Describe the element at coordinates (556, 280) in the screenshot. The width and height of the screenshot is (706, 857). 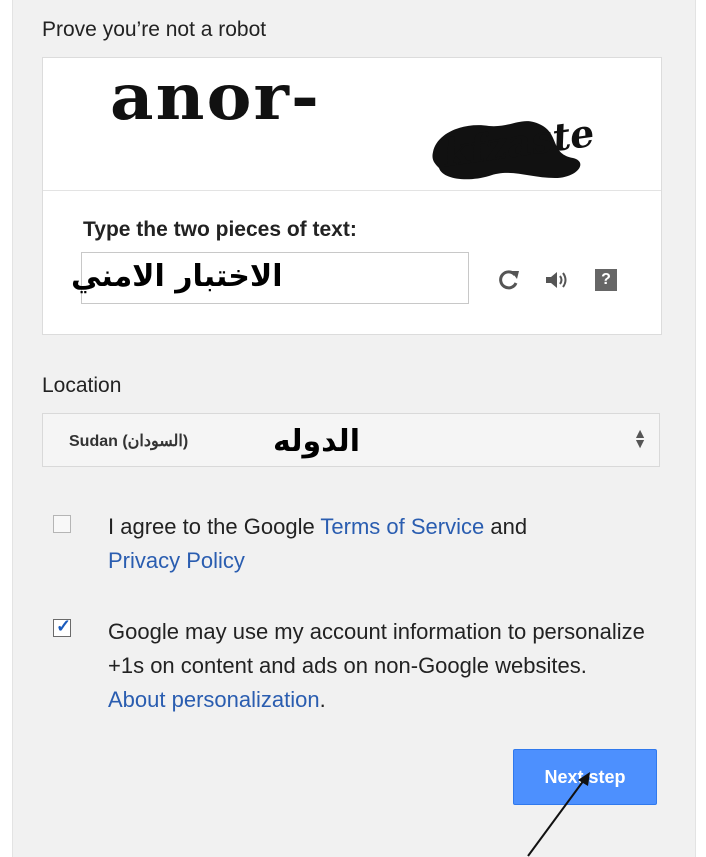
I see `audio-icon` at that location.